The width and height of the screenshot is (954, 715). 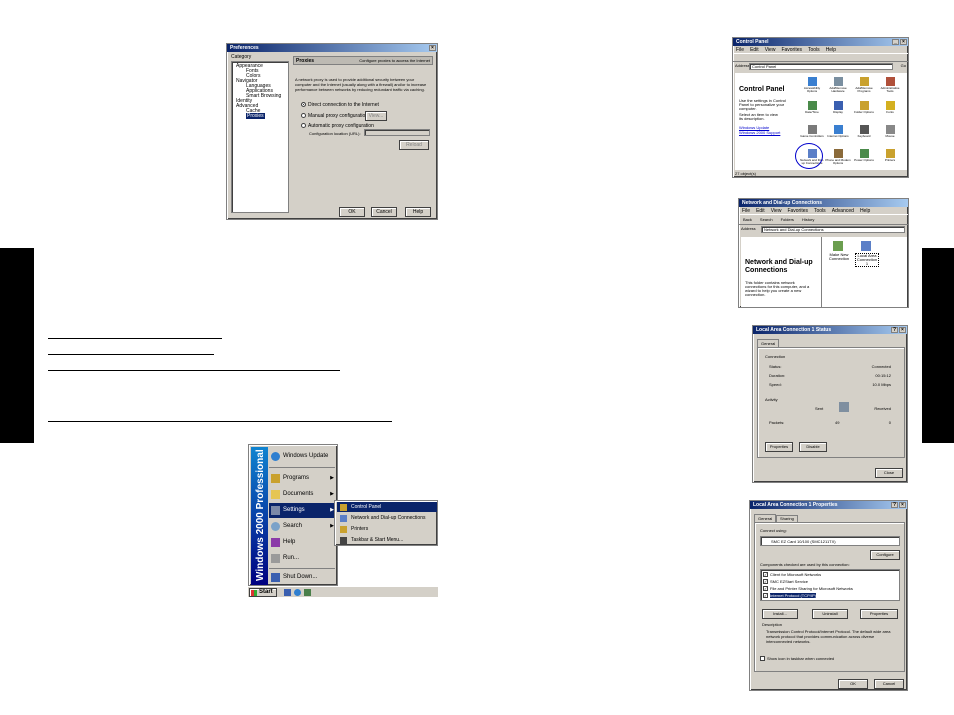 I want to click on search-button: Search, so click(x=766, y=219).